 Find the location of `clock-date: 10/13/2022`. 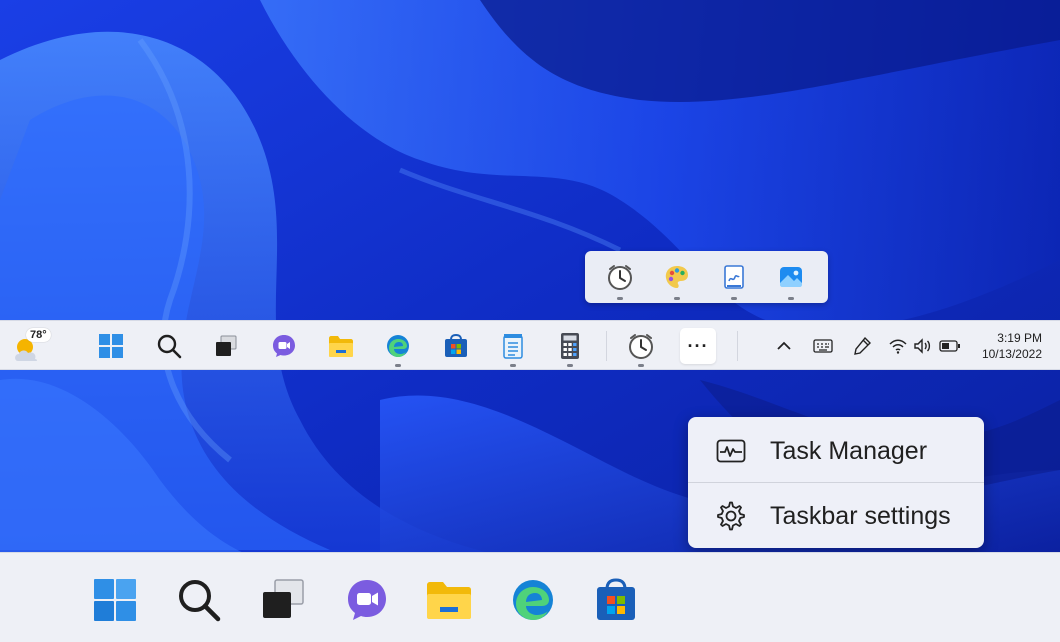

clock-date: 10/13/2022 is located at coordinates (1011, 354).